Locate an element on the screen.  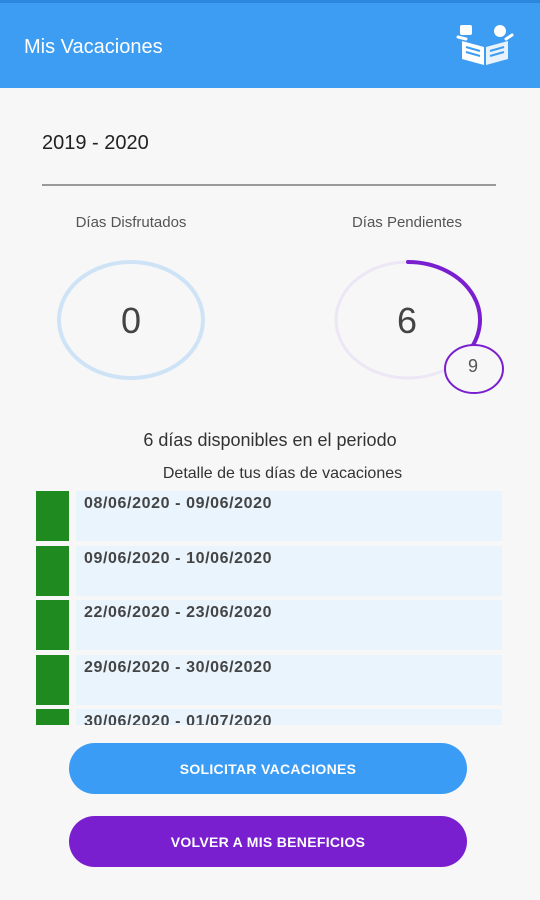
request-vacation-button: SOLICITAR VACACIONES is located at coordinates (268, 768).